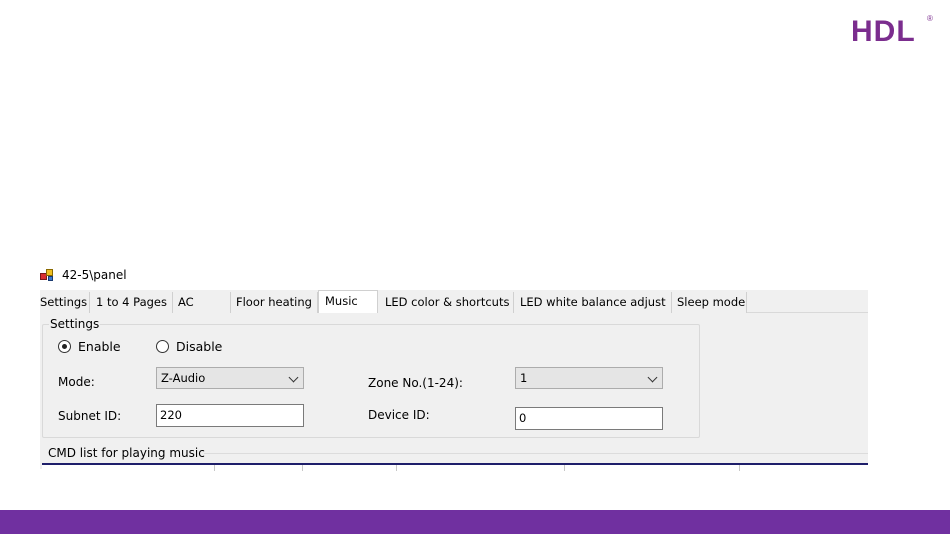 The height and width of the screenshot is (534, 950). What do you see at coordinates (589, 378) in the screenshot?
I see `zone-select: 1` at bounding box center [589, 378].